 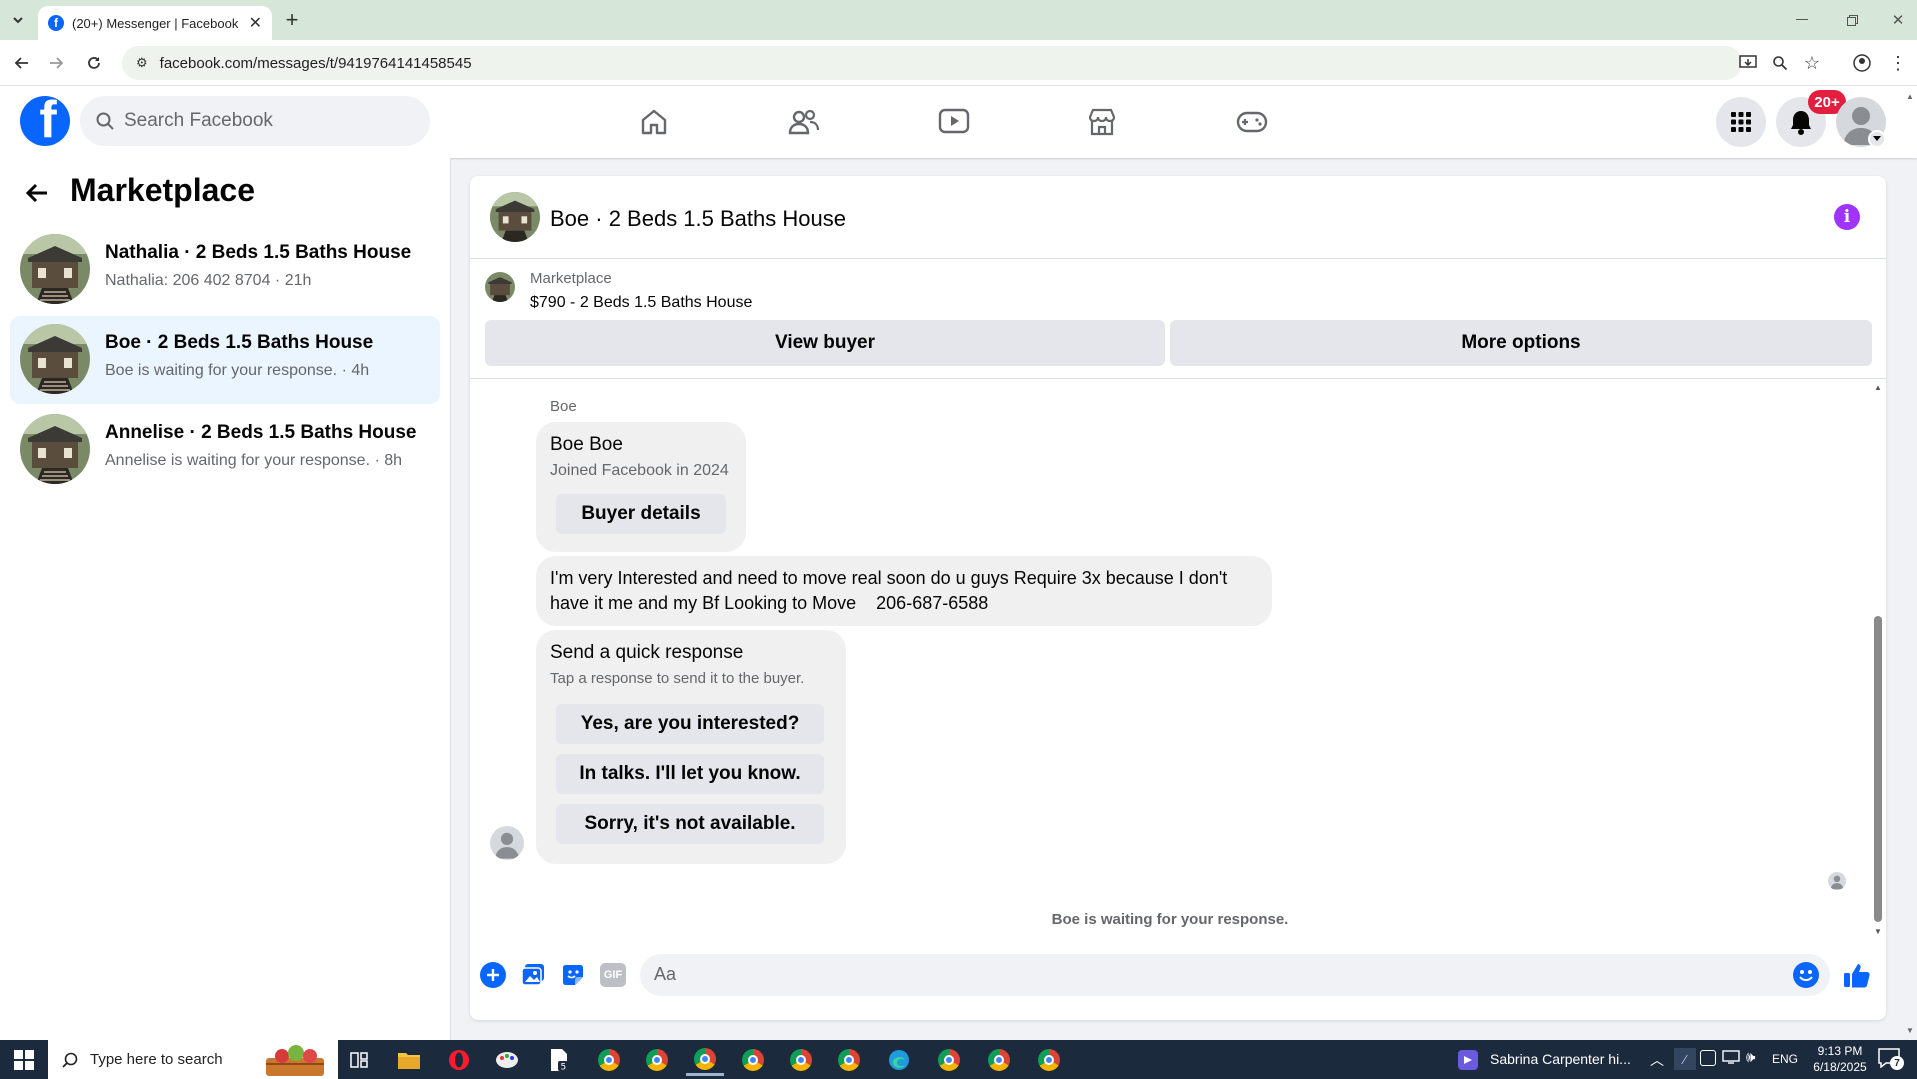 What do you see at coordinates (1847, 217) in the screenshot?
I see `info-icon: i` at bounding box center [1847, 217].